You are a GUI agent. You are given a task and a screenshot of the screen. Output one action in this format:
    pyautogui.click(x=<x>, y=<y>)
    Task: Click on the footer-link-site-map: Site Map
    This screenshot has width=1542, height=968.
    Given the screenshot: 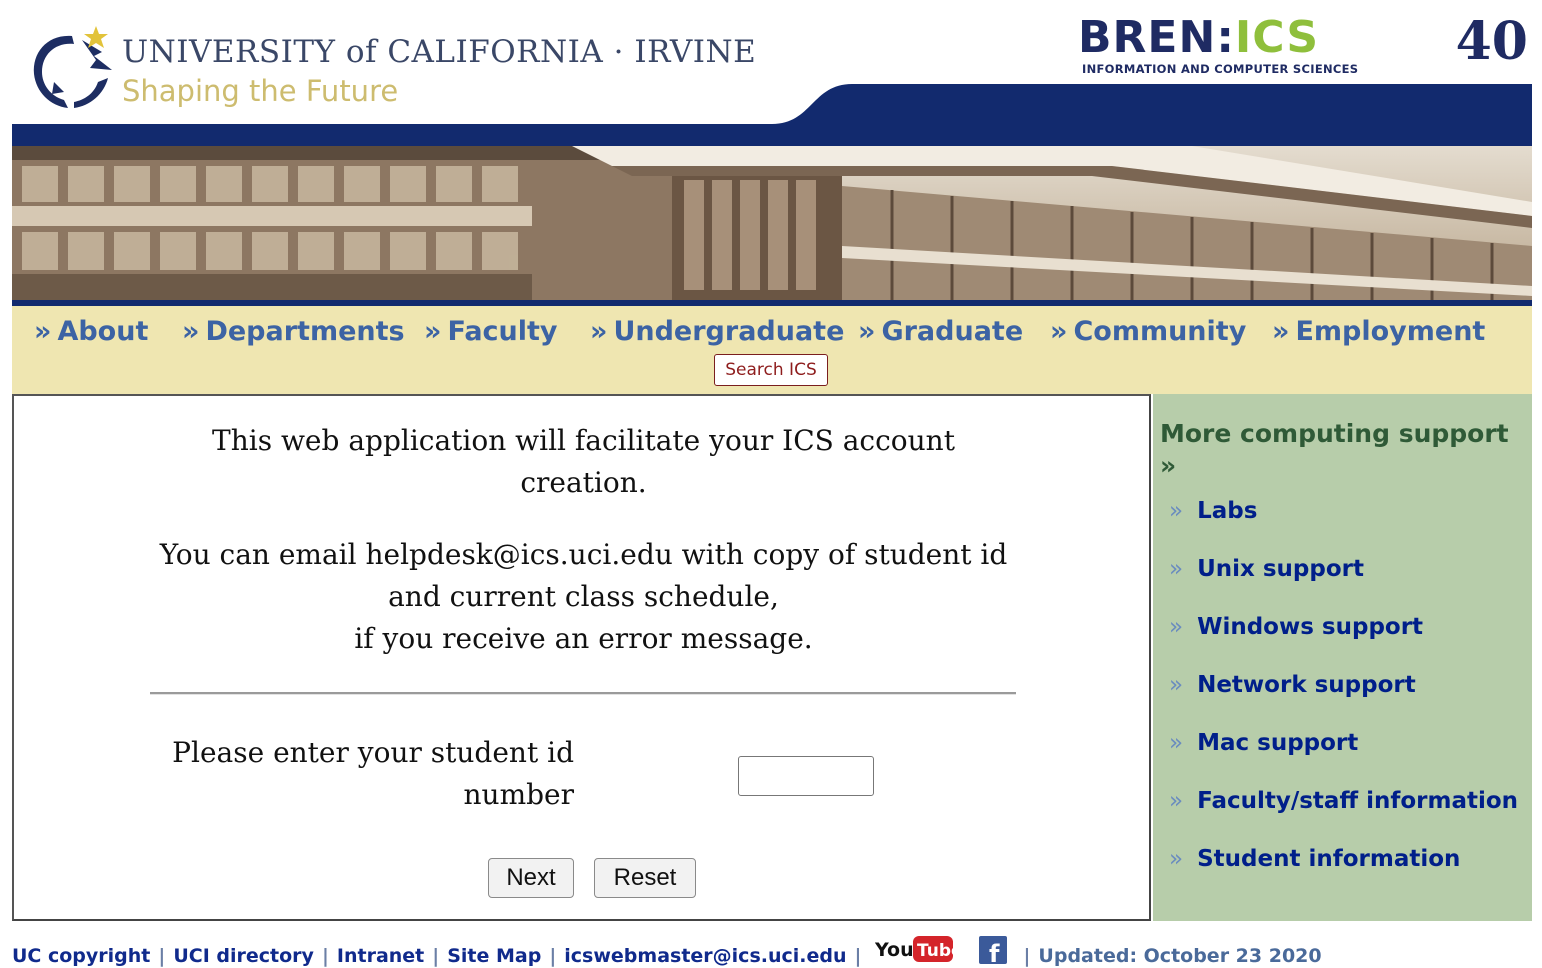 What is the action you would take?
    pyautogui.click(x=494, y=956)
    